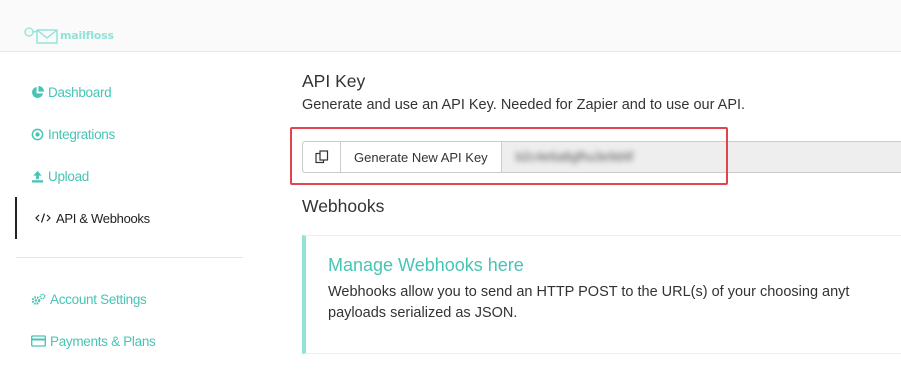 The image size is (901, 375). What do you see at coordinates (574, 157) in the screenshot?
I see `api-key-value: b2c4e6a8gfhu3e9d4f` at bounding box center [574, 157].